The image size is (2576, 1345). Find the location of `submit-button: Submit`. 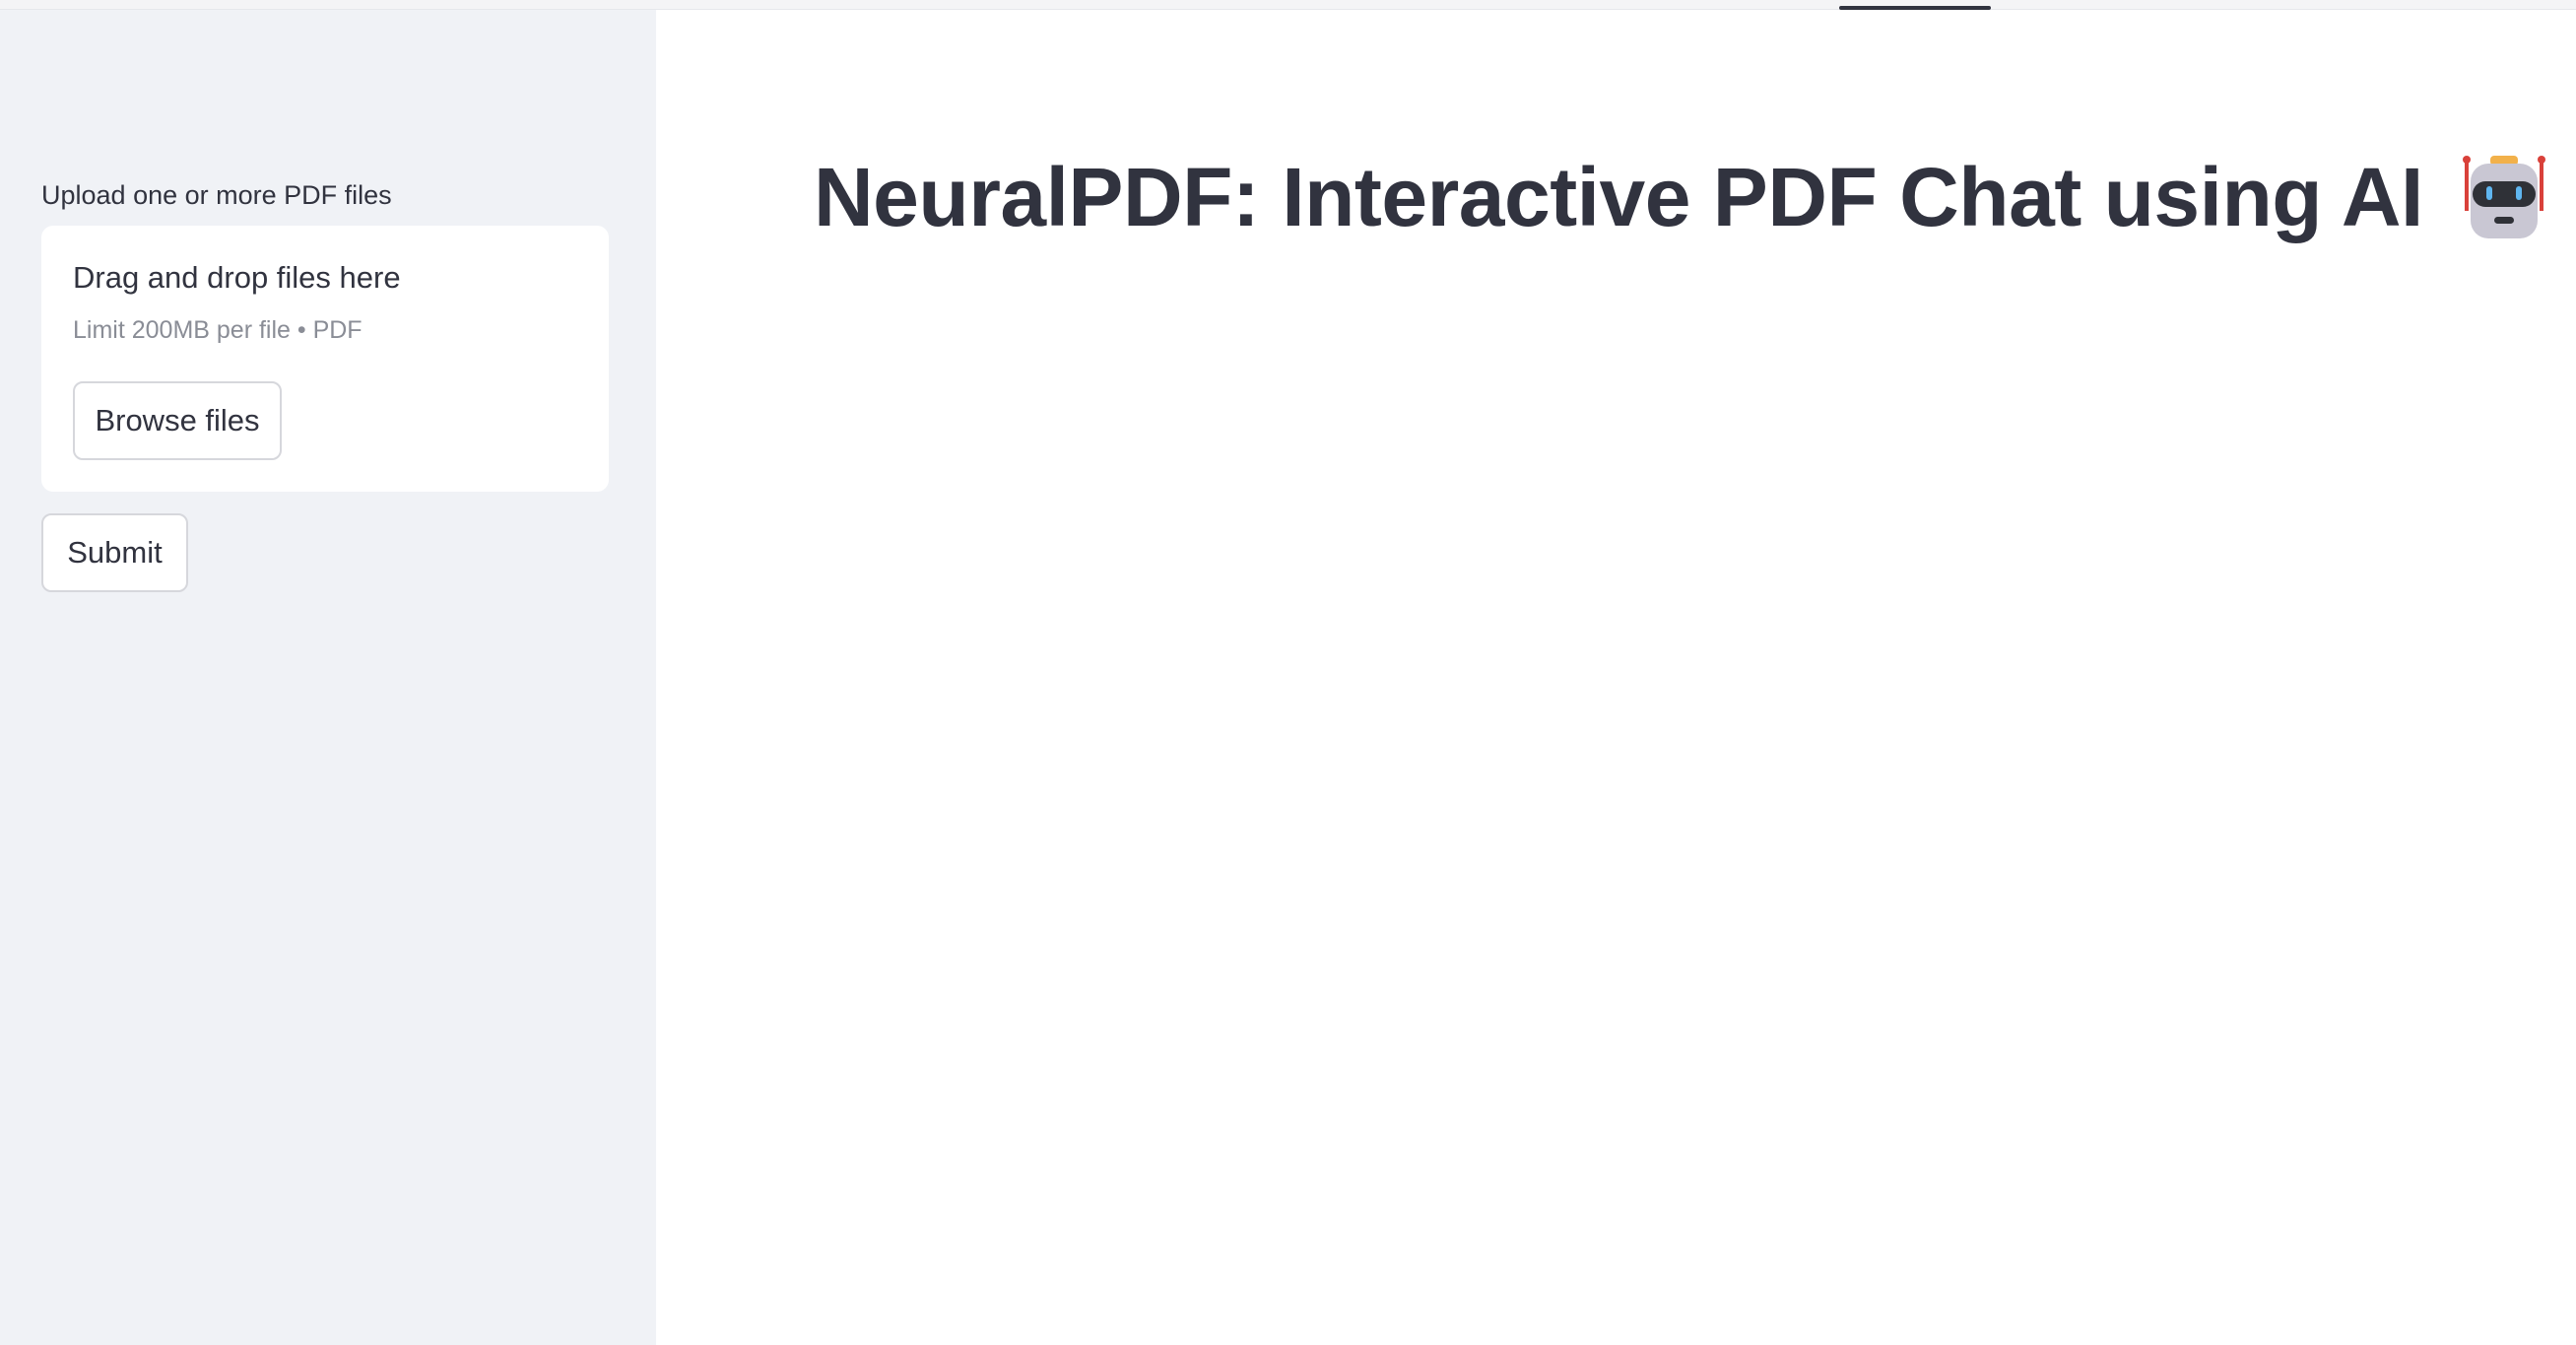

submit-button: Submit is located at coordinates (115, 552).